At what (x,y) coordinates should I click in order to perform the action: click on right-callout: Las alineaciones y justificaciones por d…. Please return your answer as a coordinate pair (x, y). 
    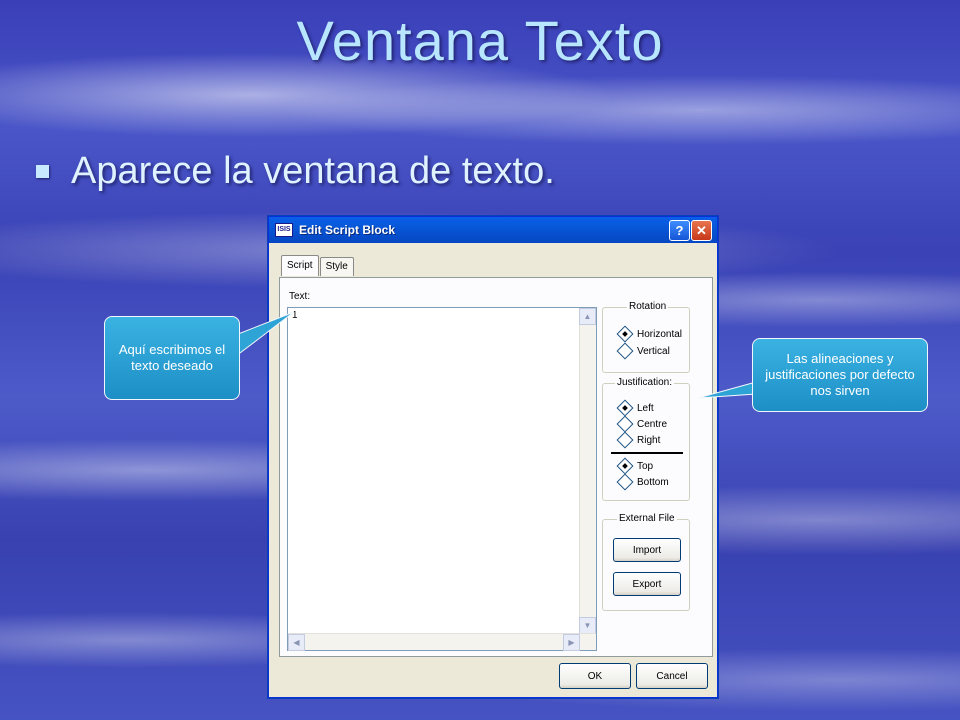
    Looking at the image, I should click on (840, 375).